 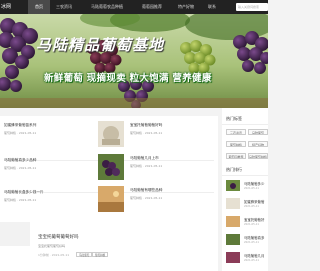 I want to click on article-title: 如蜜蜂采葡萄苗系列, so click(x=20, y=125).